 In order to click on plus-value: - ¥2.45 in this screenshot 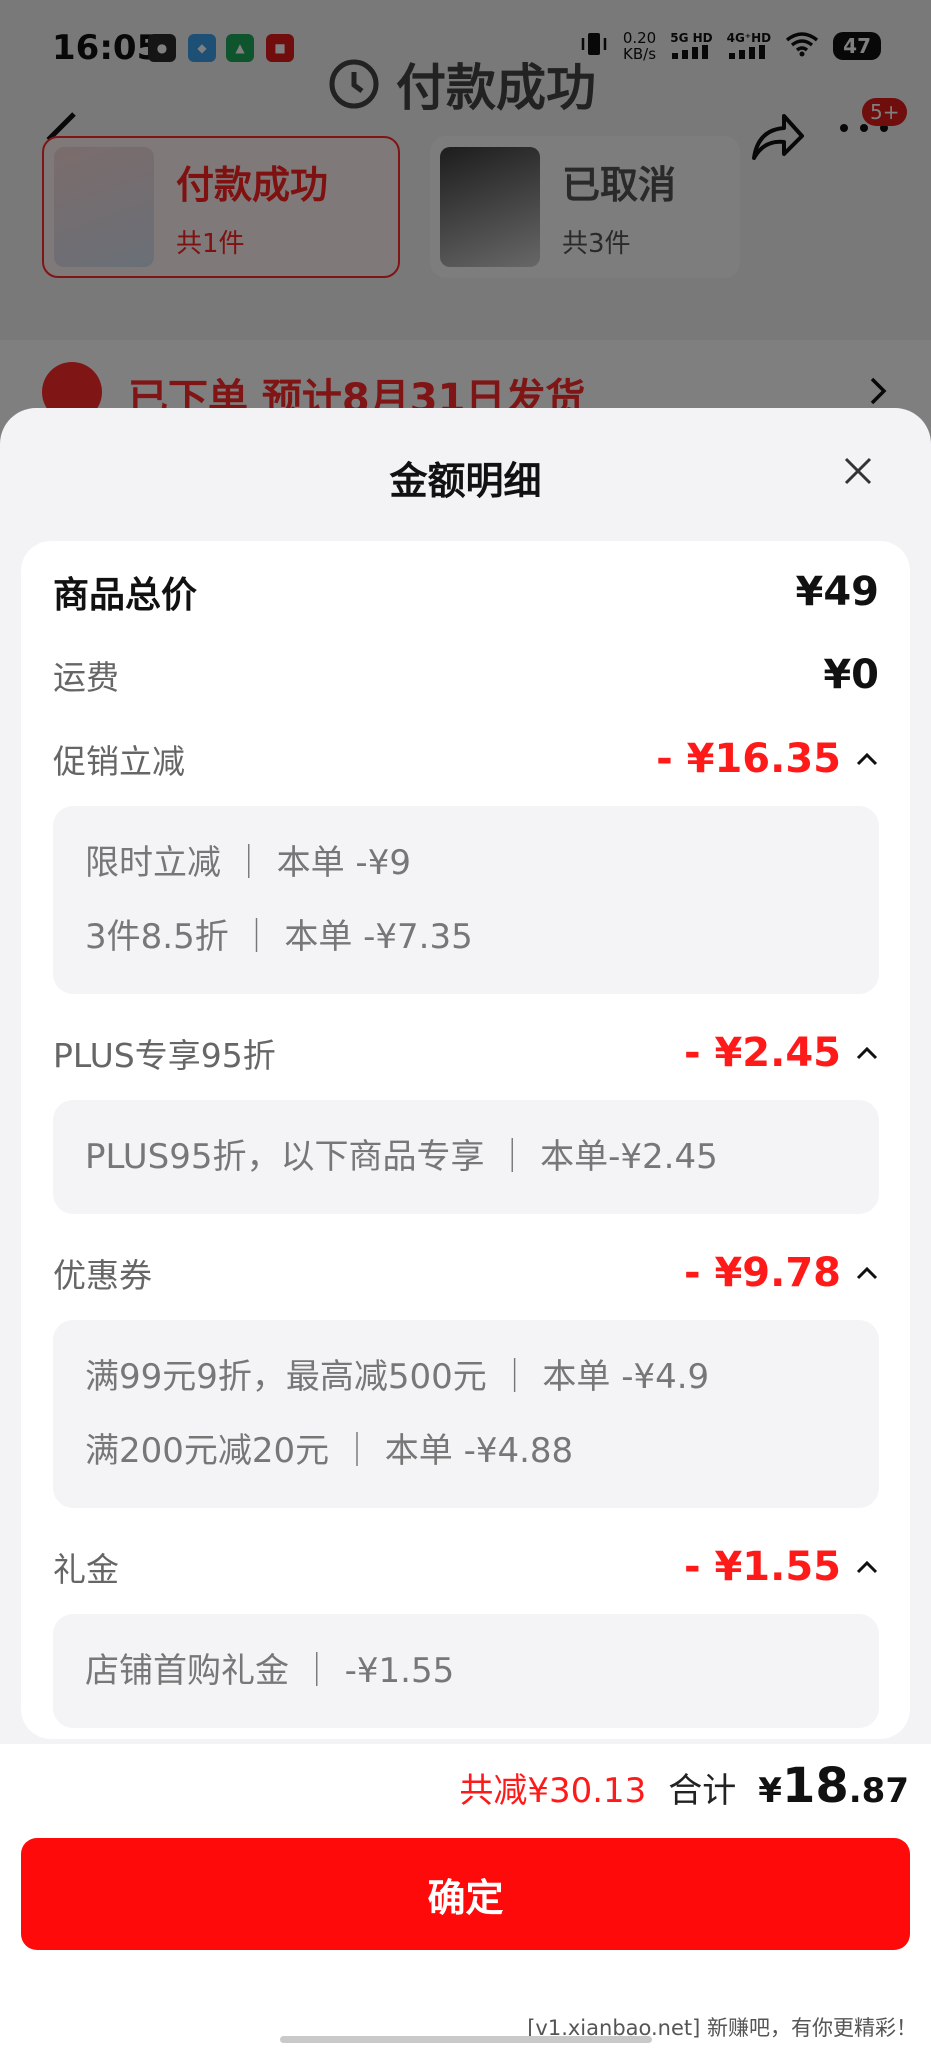, I will do `click(762, 1053)`.